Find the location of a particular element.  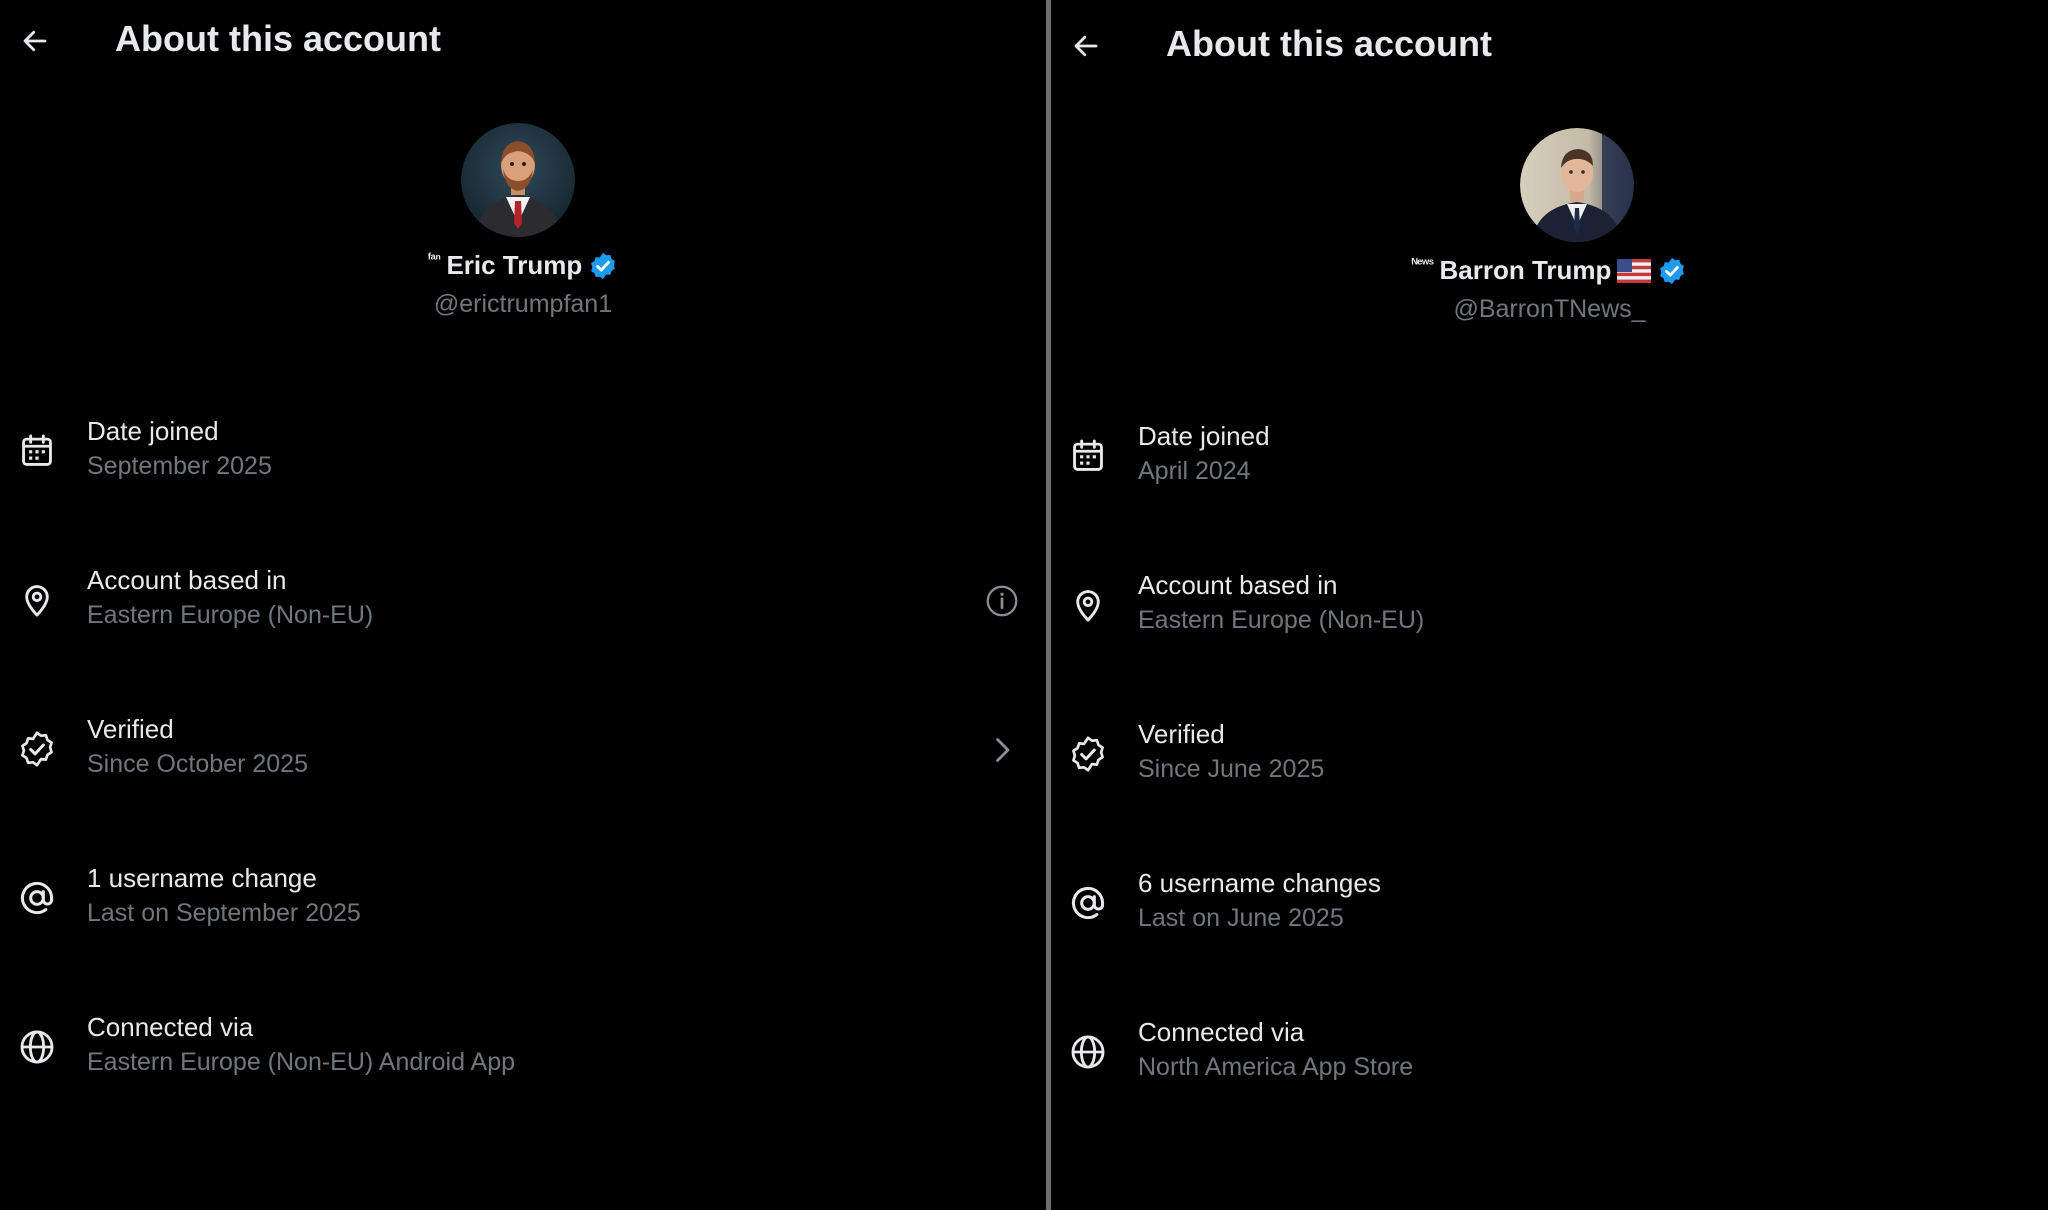

man-in-suit-avatar-icon is located at coordinates (1577, 185).